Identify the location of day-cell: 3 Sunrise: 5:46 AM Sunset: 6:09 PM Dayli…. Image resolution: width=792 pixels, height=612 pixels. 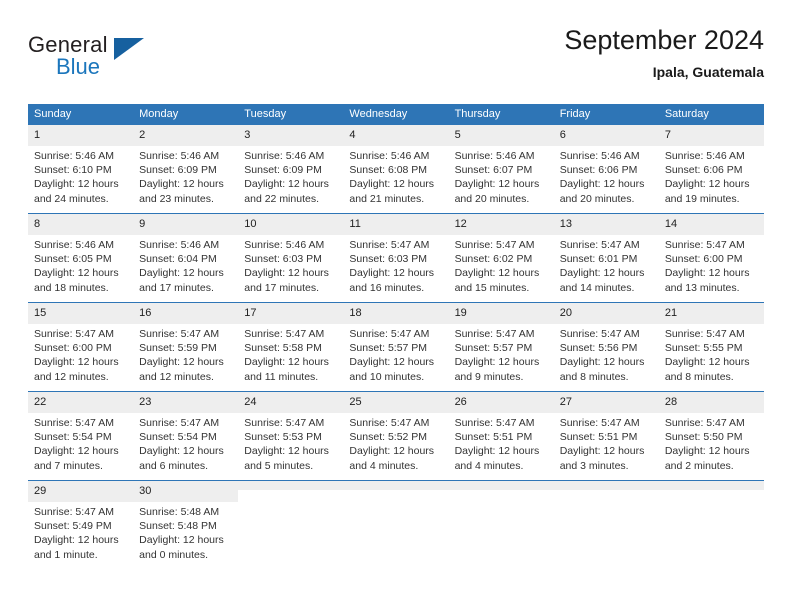
(291, 169).